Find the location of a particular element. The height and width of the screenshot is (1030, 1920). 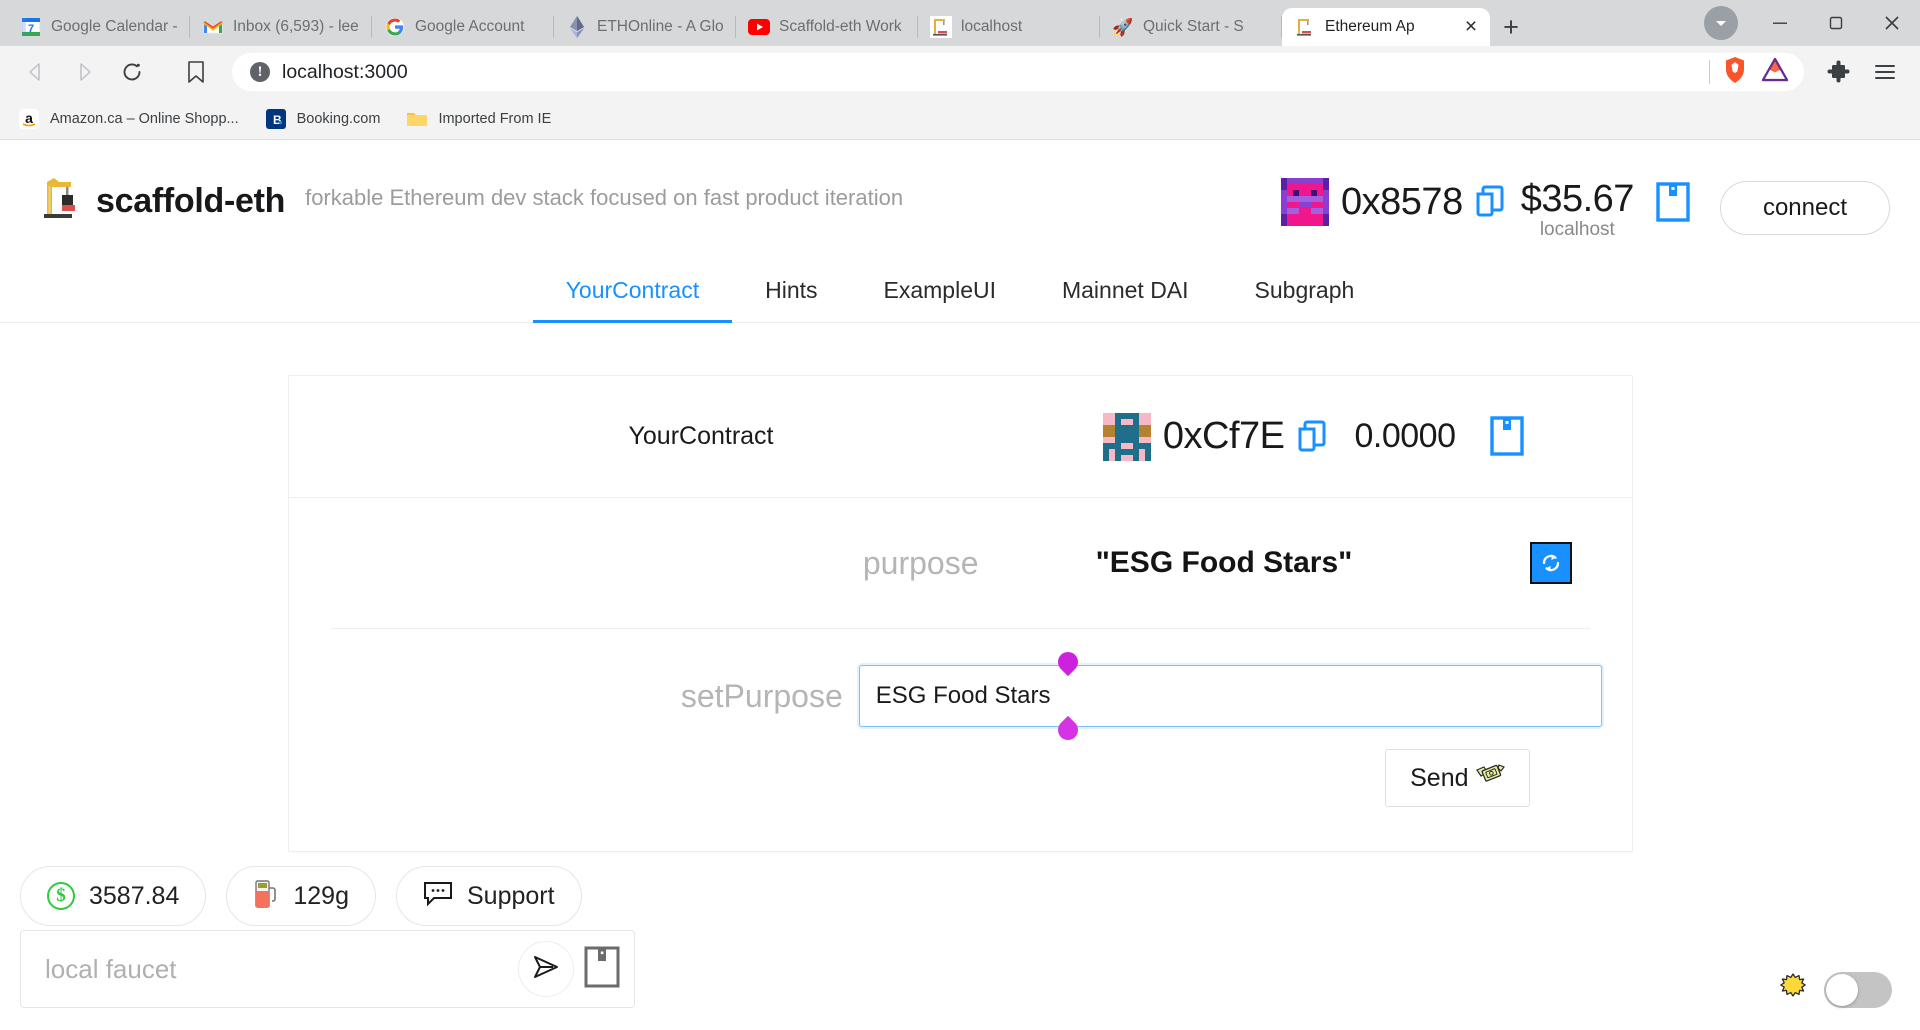

reload-icon is located at coordinates (132, 72).